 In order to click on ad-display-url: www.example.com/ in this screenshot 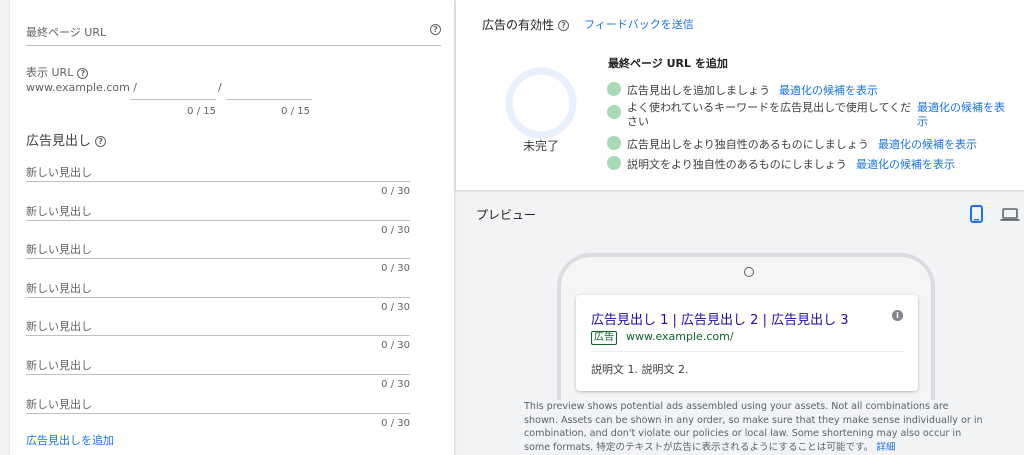, I will do `click(680, 336)`.